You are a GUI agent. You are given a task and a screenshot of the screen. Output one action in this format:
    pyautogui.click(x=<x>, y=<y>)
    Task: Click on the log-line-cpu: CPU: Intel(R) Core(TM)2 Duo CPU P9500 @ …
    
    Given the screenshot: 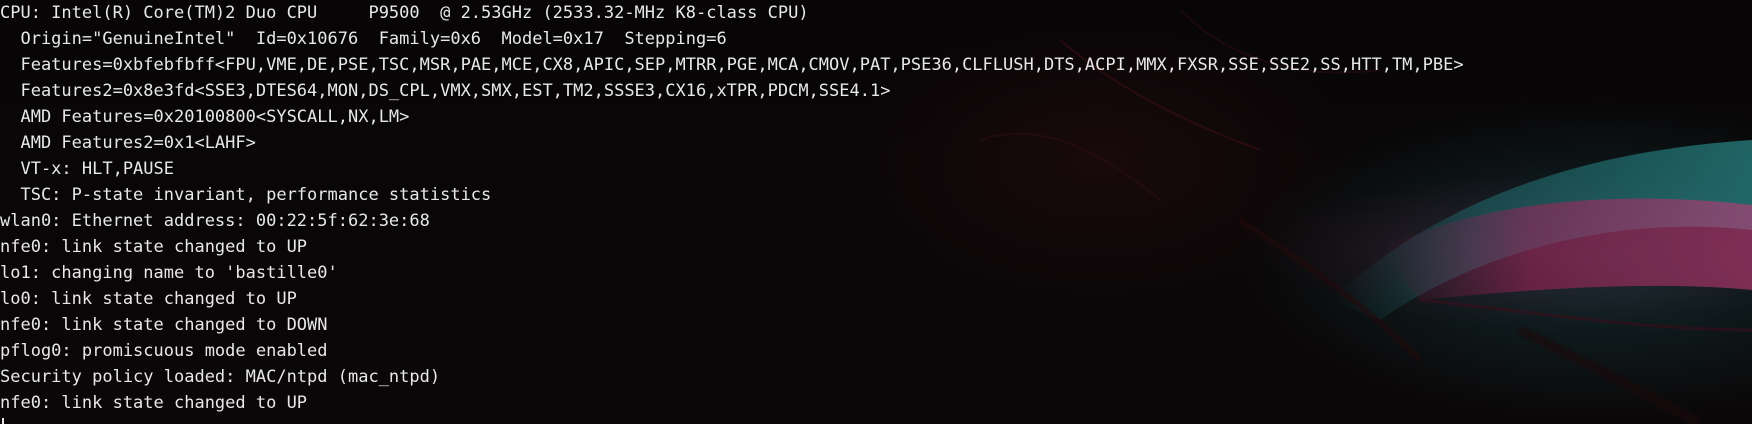 What is the action you would take?
    pyautogui.click(x=404, y=13)
    